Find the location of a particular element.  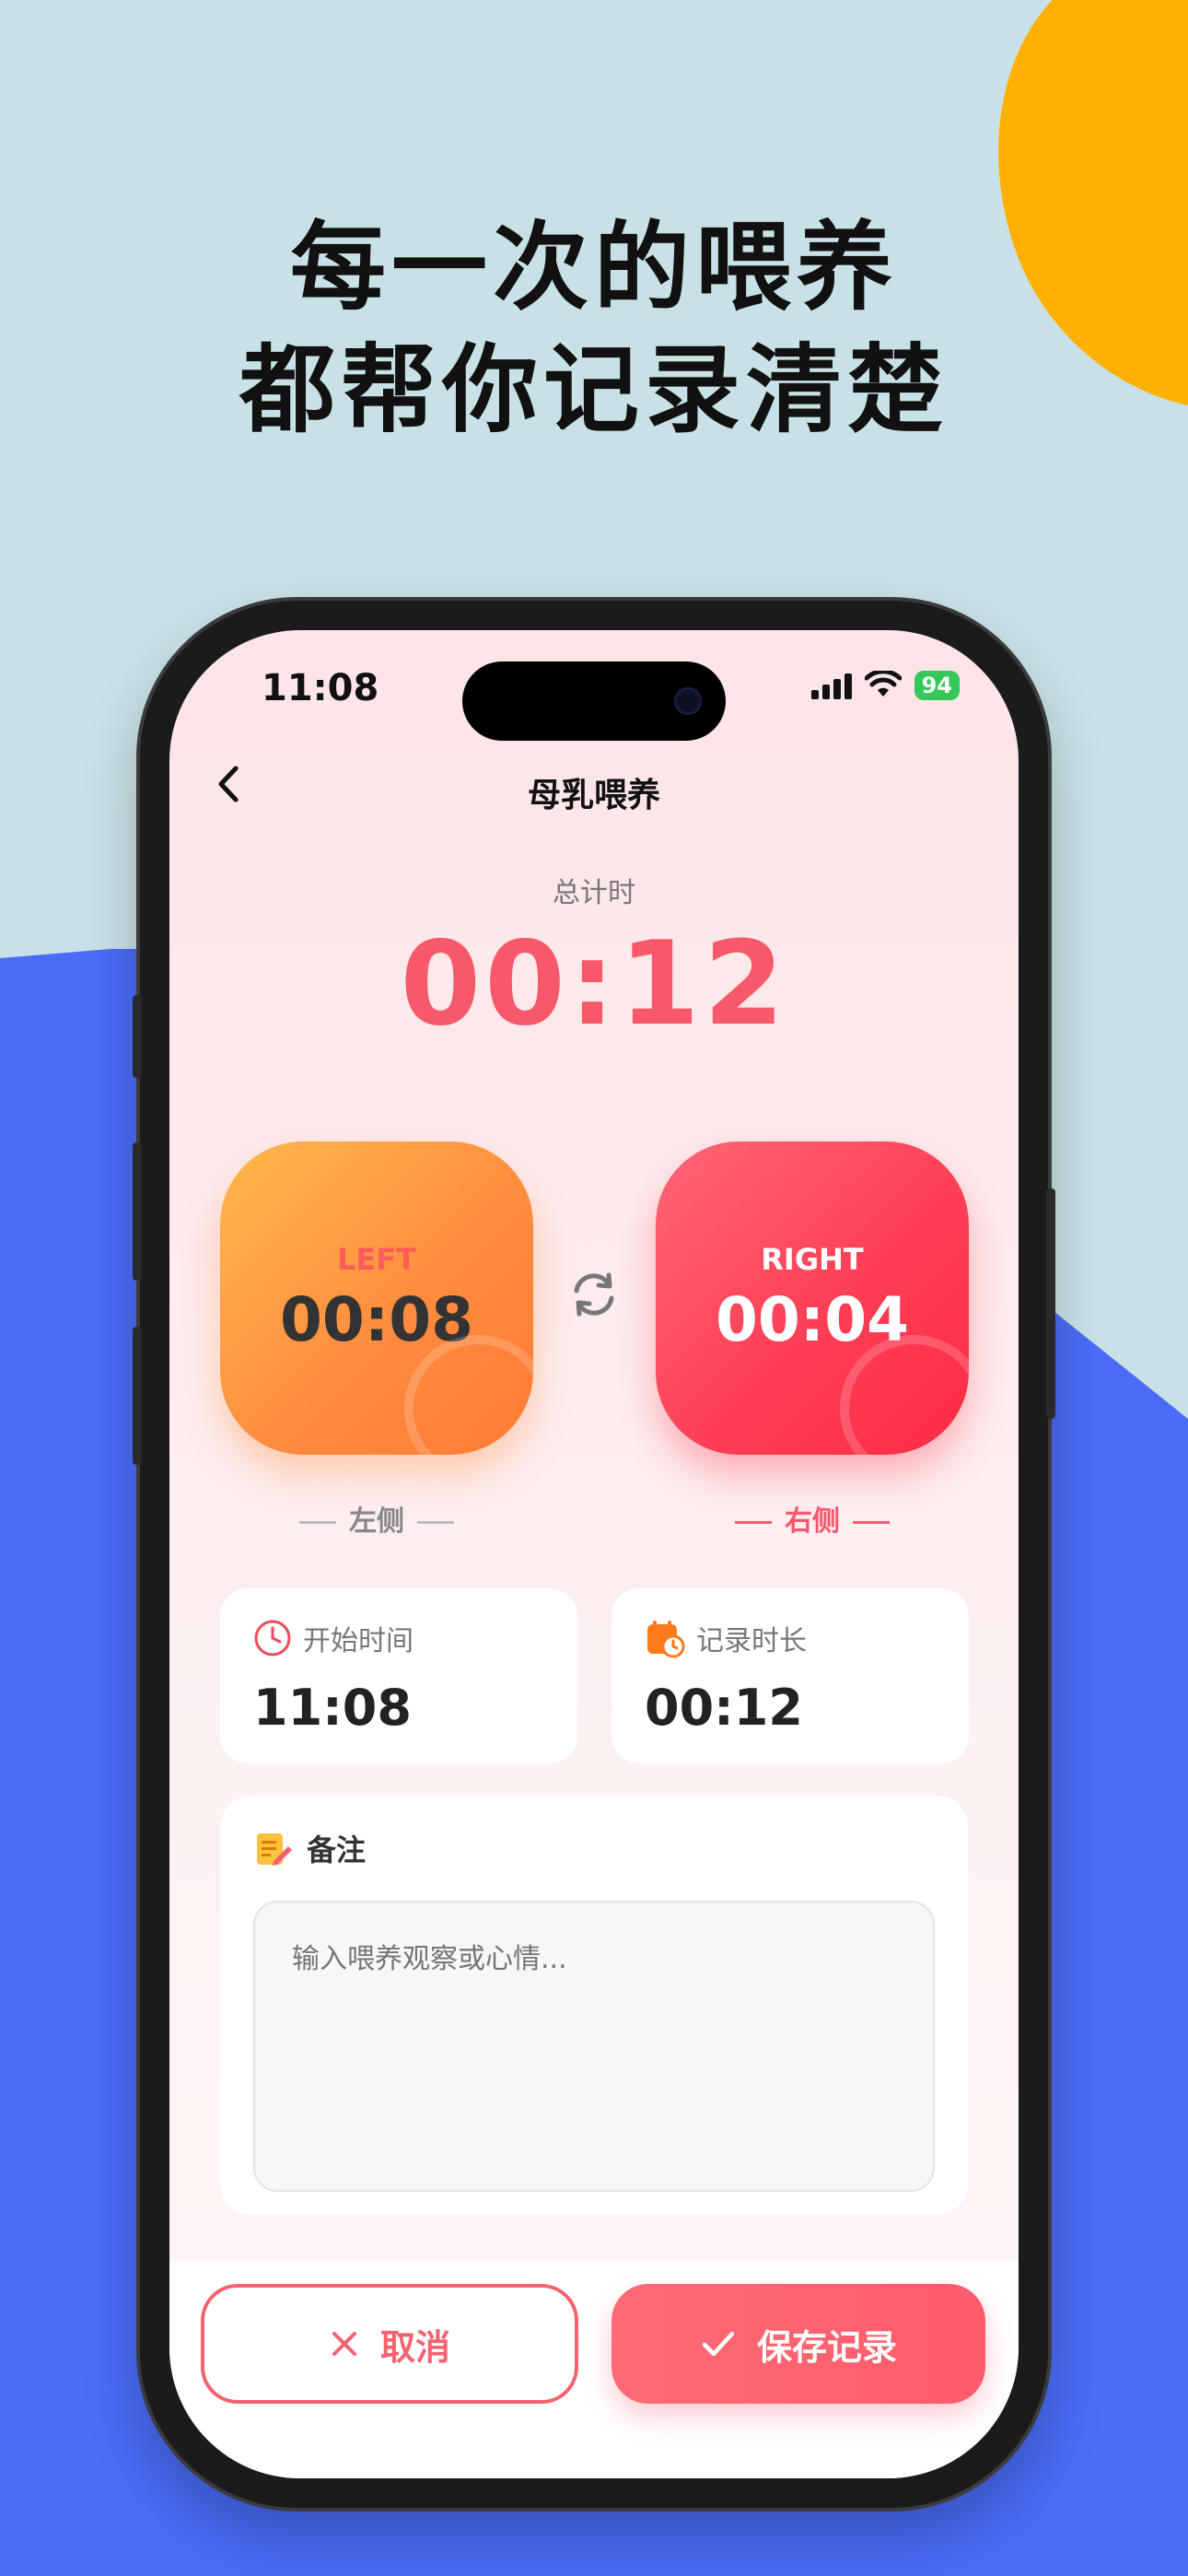

right-timer-side-label: RIGHT is located at coordinates (812, 1259).